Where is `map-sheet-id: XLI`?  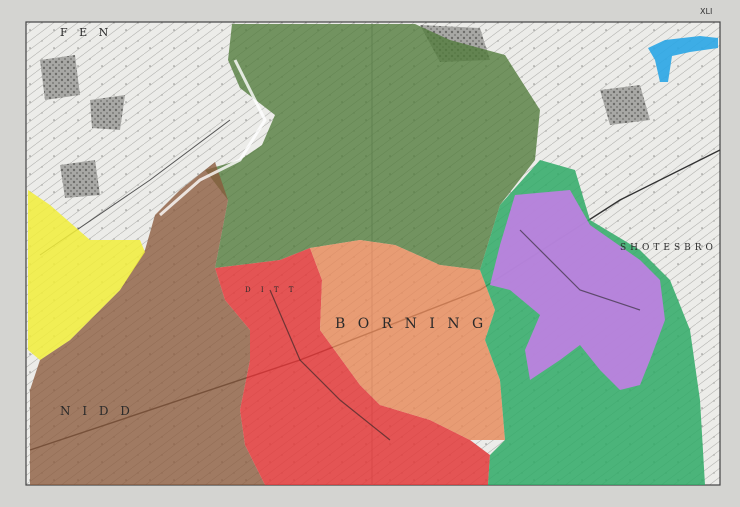
map-sheet-id: XLI is located at coordinates (706, 11).